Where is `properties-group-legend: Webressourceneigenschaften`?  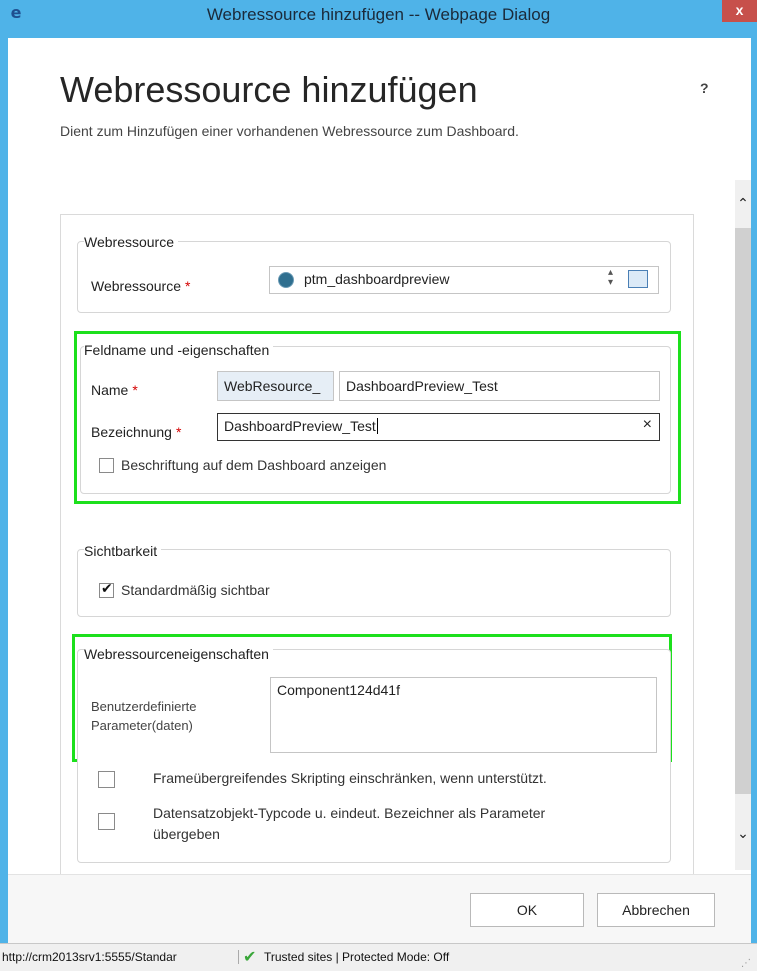
properties-group-legend: Webressourceneigenschaften is located at coordinates (178, 654).